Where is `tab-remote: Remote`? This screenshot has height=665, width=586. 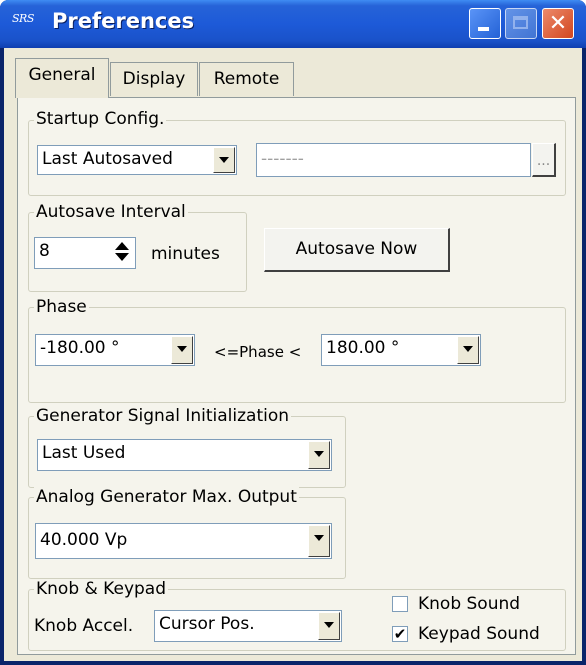
tab-remote: Remote is located at coordinates (246, 79).